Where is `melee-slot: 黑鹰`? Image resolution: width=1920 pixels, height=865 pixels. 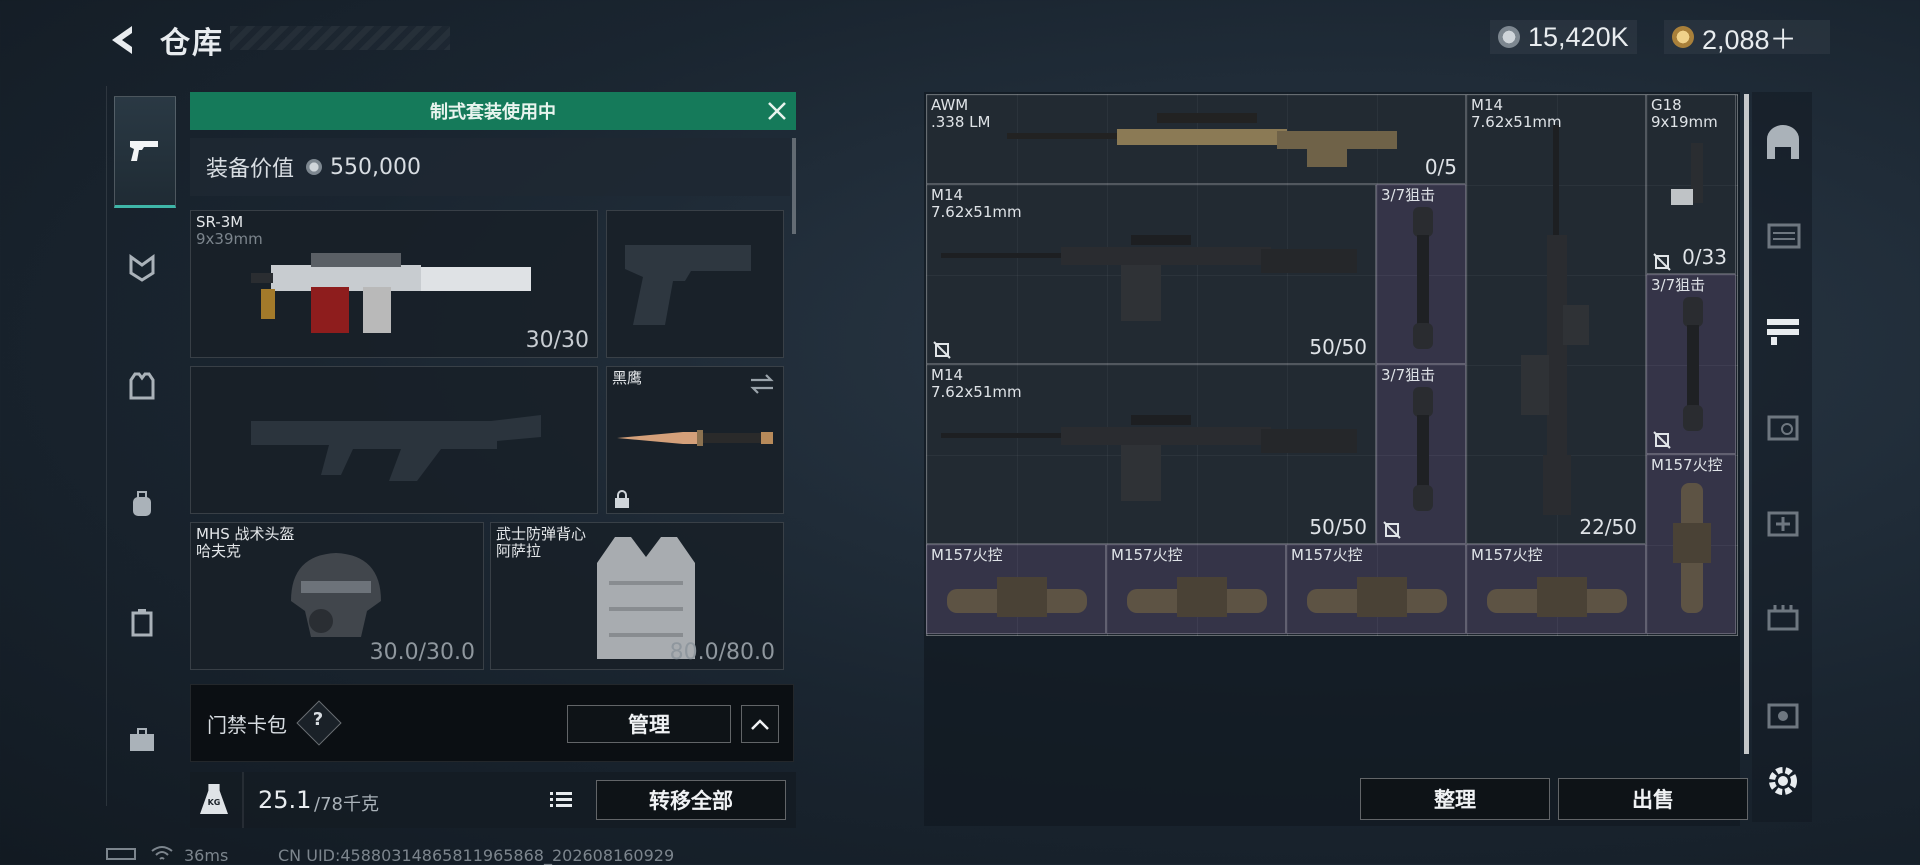 melee-slot: 黑鹰 is located at coordinates (695, 440).